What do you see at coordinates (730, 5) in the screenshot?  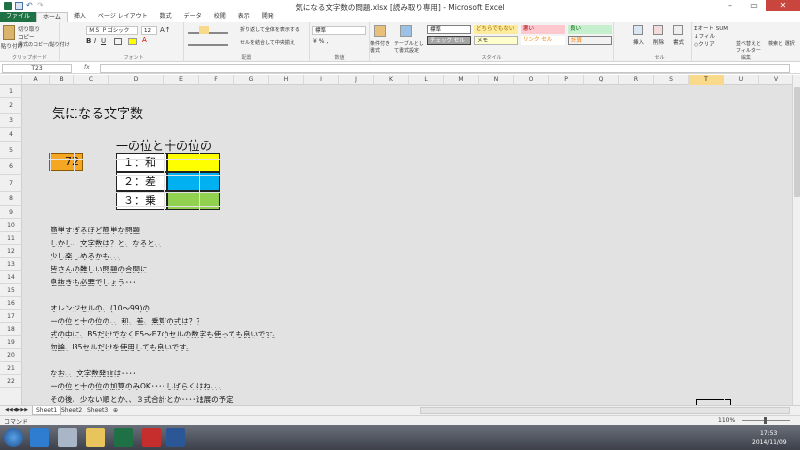 I see `minimize-button: –` at bounding box center [730, 5].